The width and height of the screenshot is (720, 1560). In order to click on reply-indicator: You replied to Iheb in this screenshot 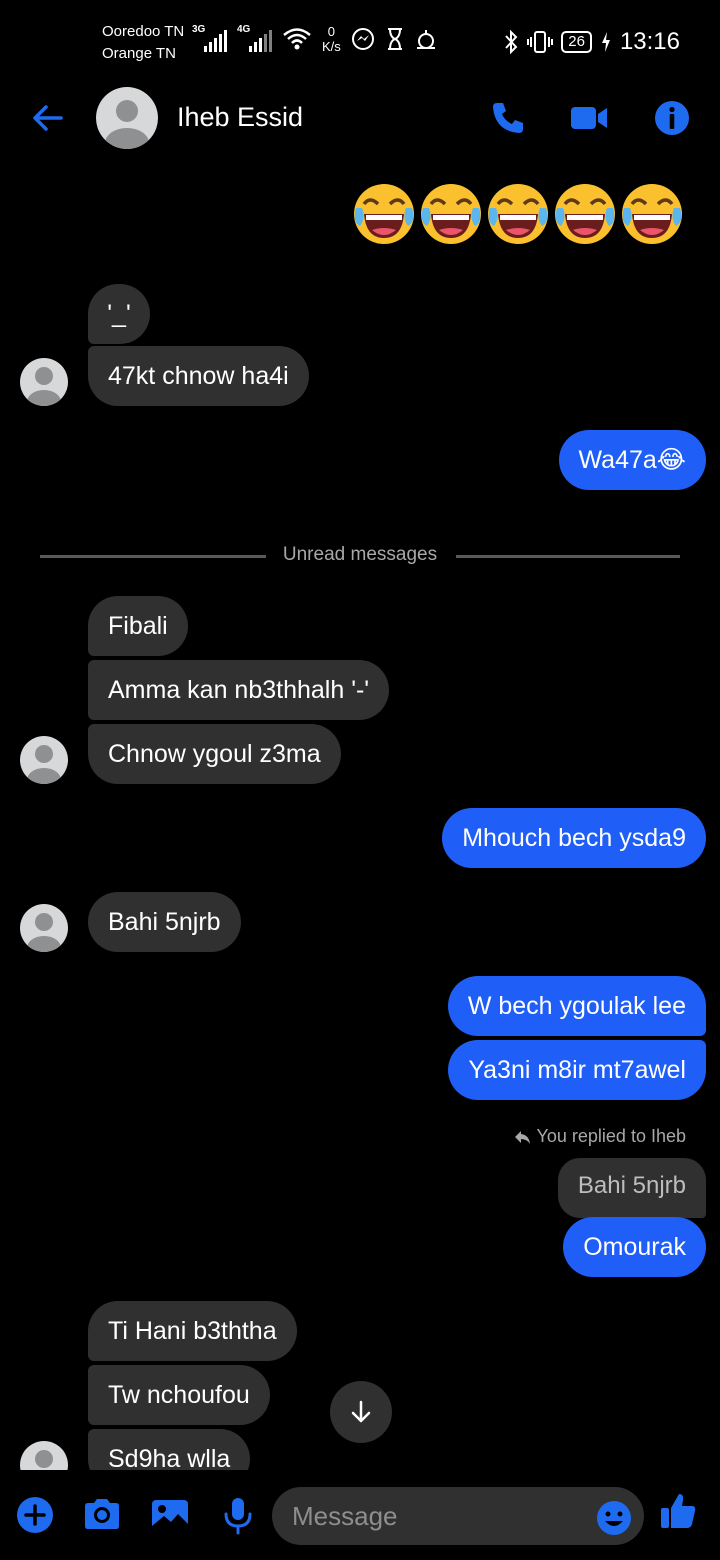, I will do `click(599, 1136)`.